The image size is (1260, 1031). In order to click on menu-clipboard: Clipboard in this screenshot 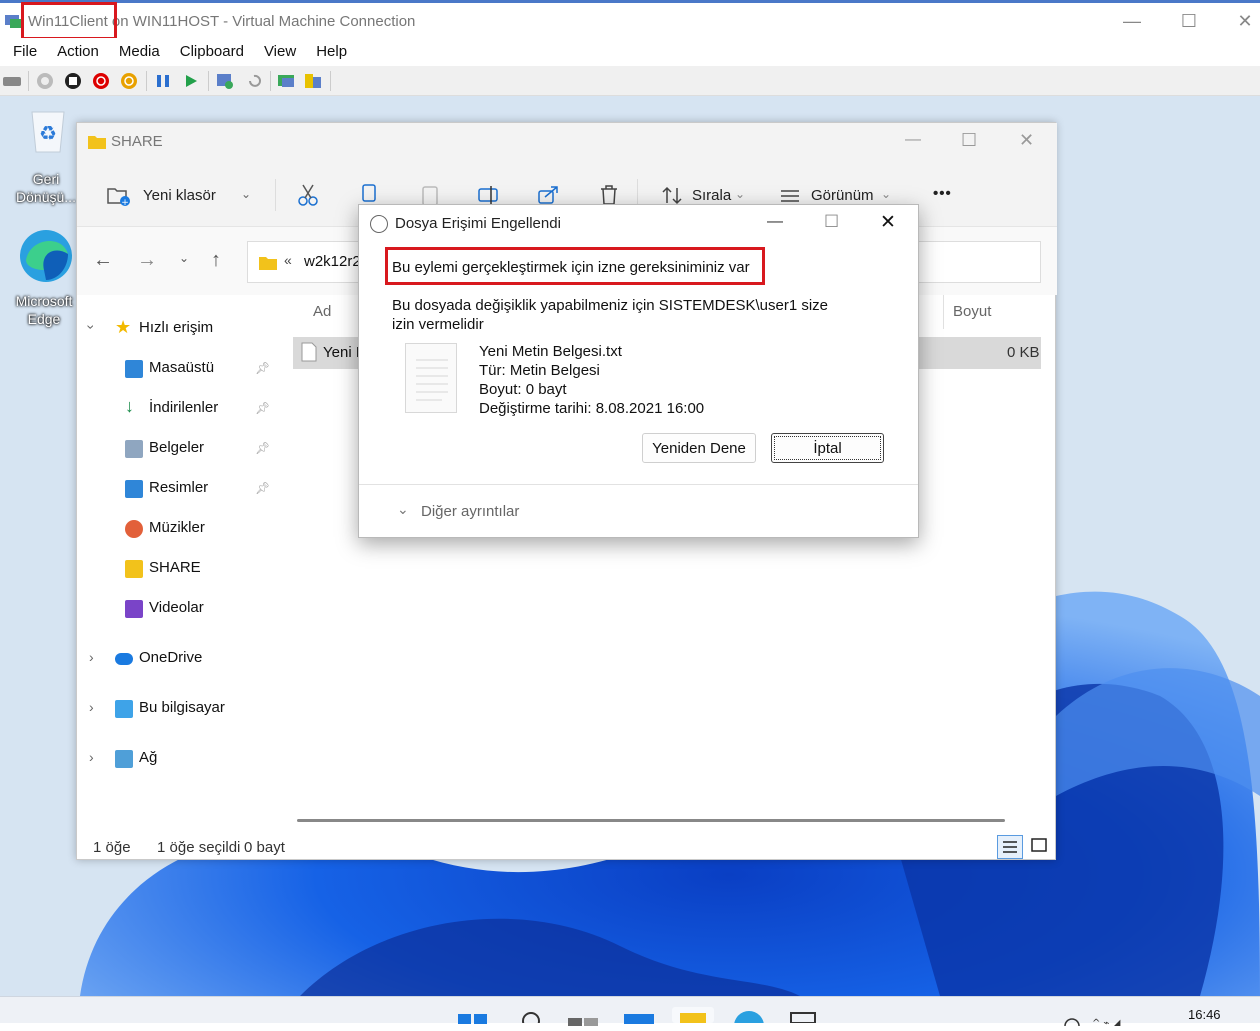, I will do `click(212, 52)`.